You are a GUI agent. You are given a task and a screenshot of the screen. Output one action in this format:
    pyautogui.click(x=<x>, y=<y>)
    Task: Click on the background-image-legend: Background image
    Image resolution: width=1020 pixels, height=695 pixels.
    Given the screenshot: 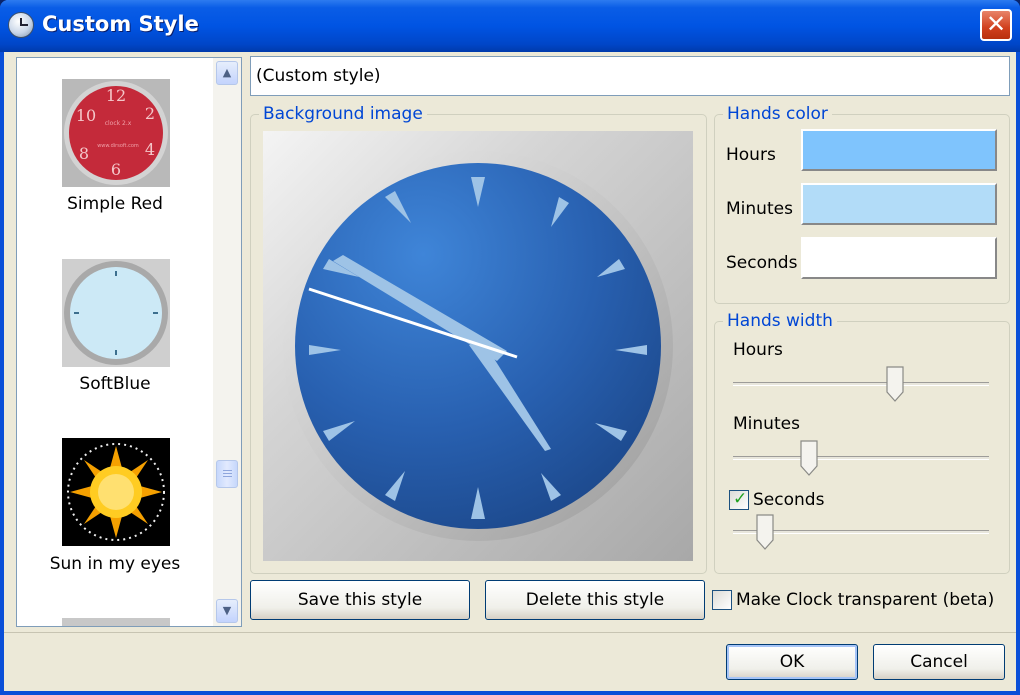 What is the action you would take?
    pyautogui.click(x=343, y=114)
    